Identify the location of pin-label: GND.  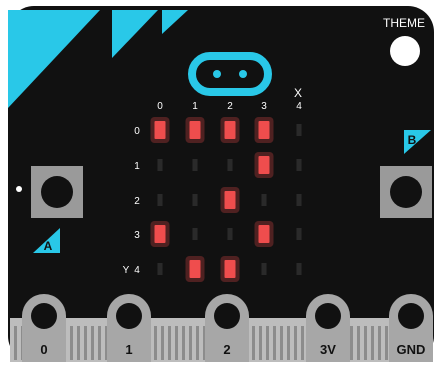
(411, 349).